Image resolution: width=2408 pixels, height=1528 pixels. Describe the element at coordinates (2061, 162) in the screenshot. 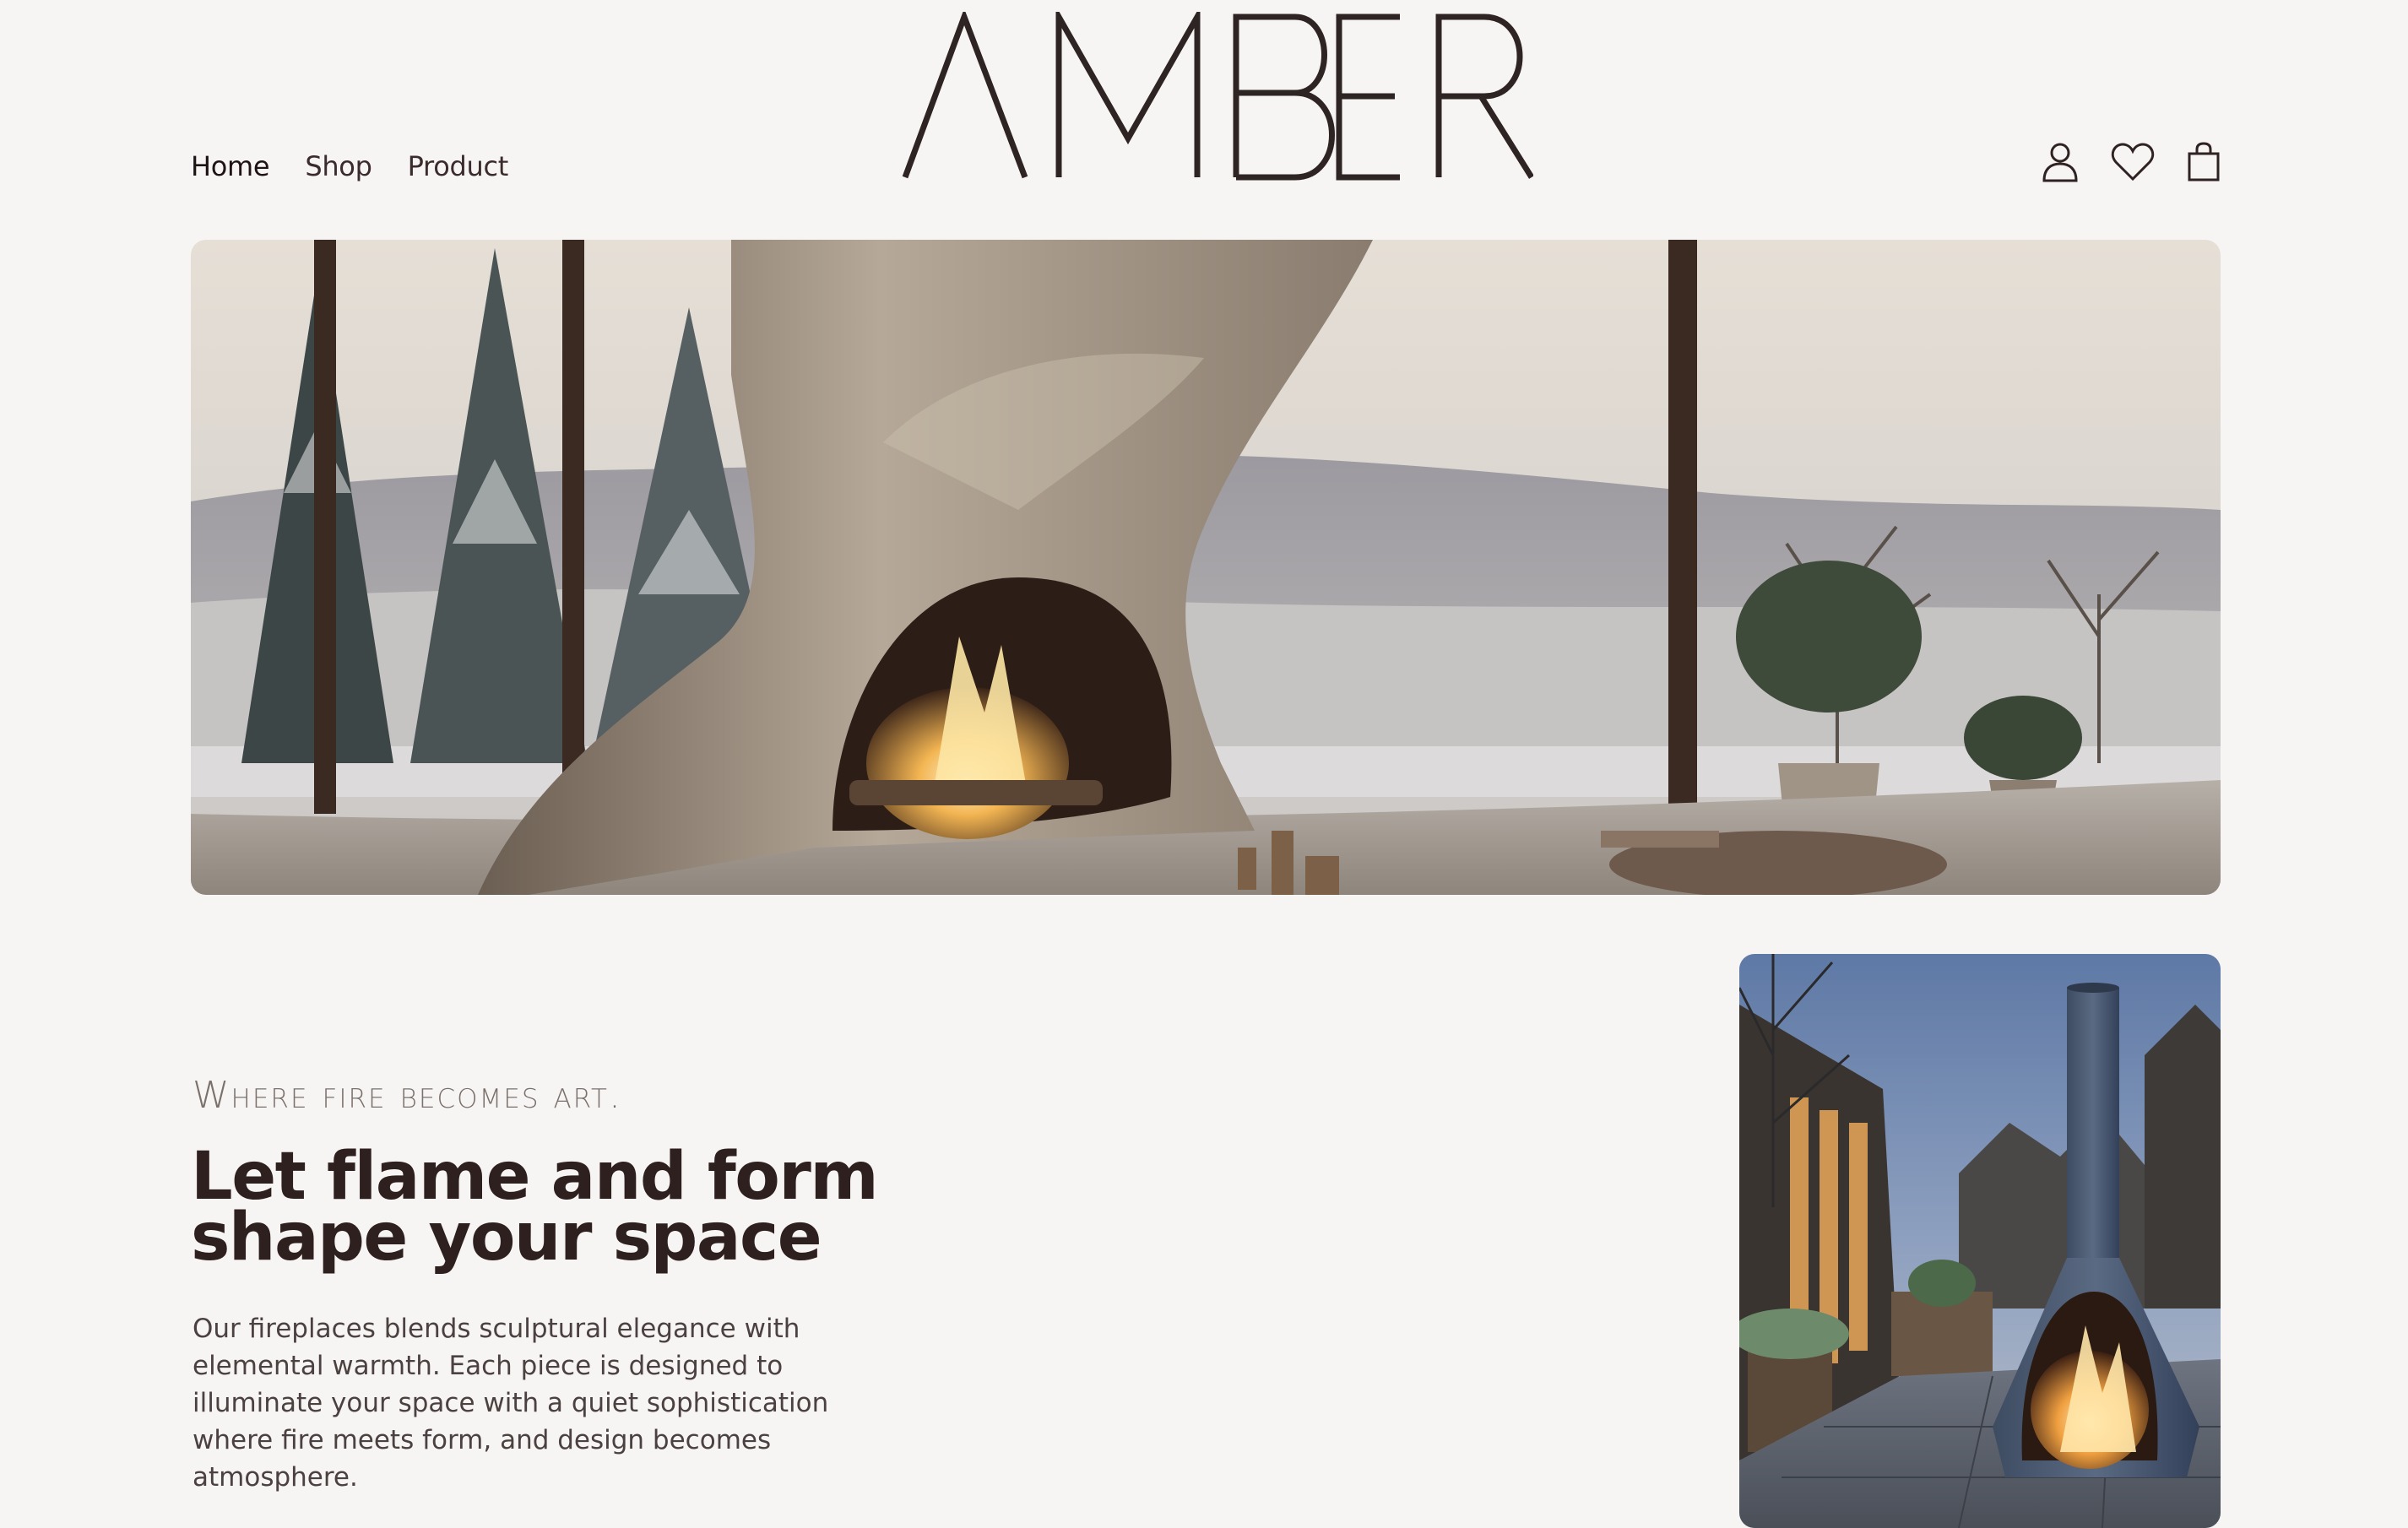

I see `user-icon` at that location.